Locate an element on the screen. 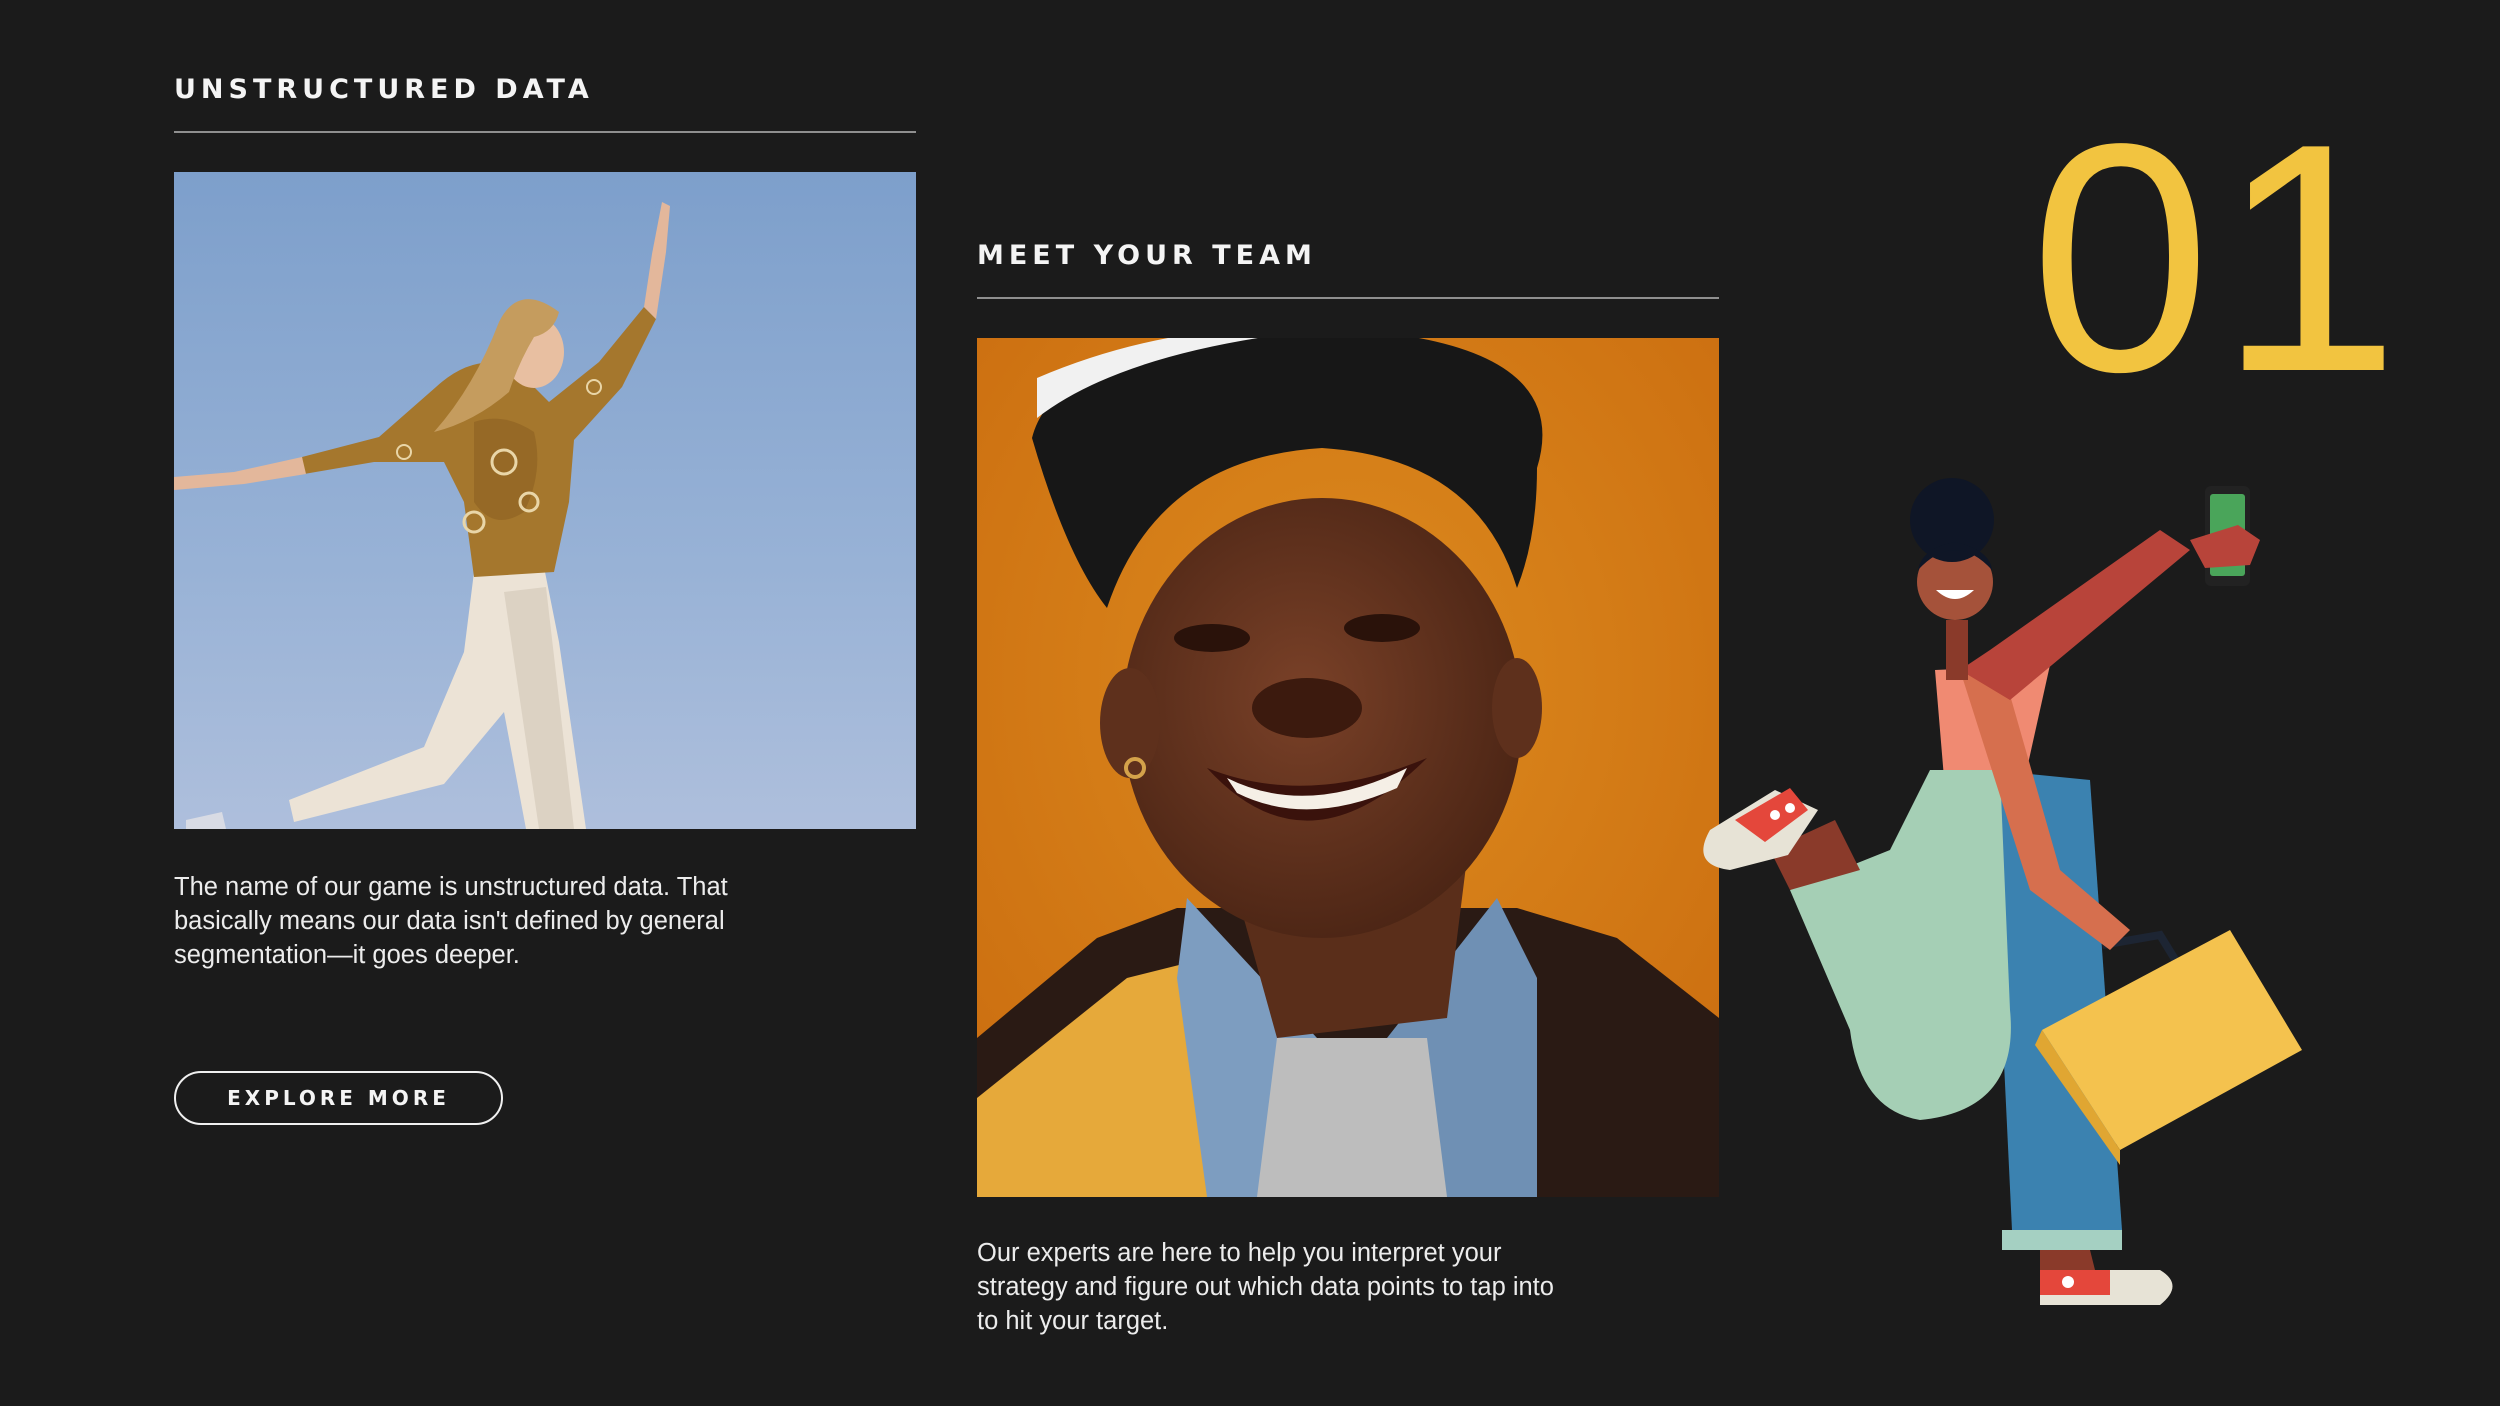 Image resolution: width=2500 pixels, height=1406 pixels. woman-balancing-photo is located at coordinates (545, 500).